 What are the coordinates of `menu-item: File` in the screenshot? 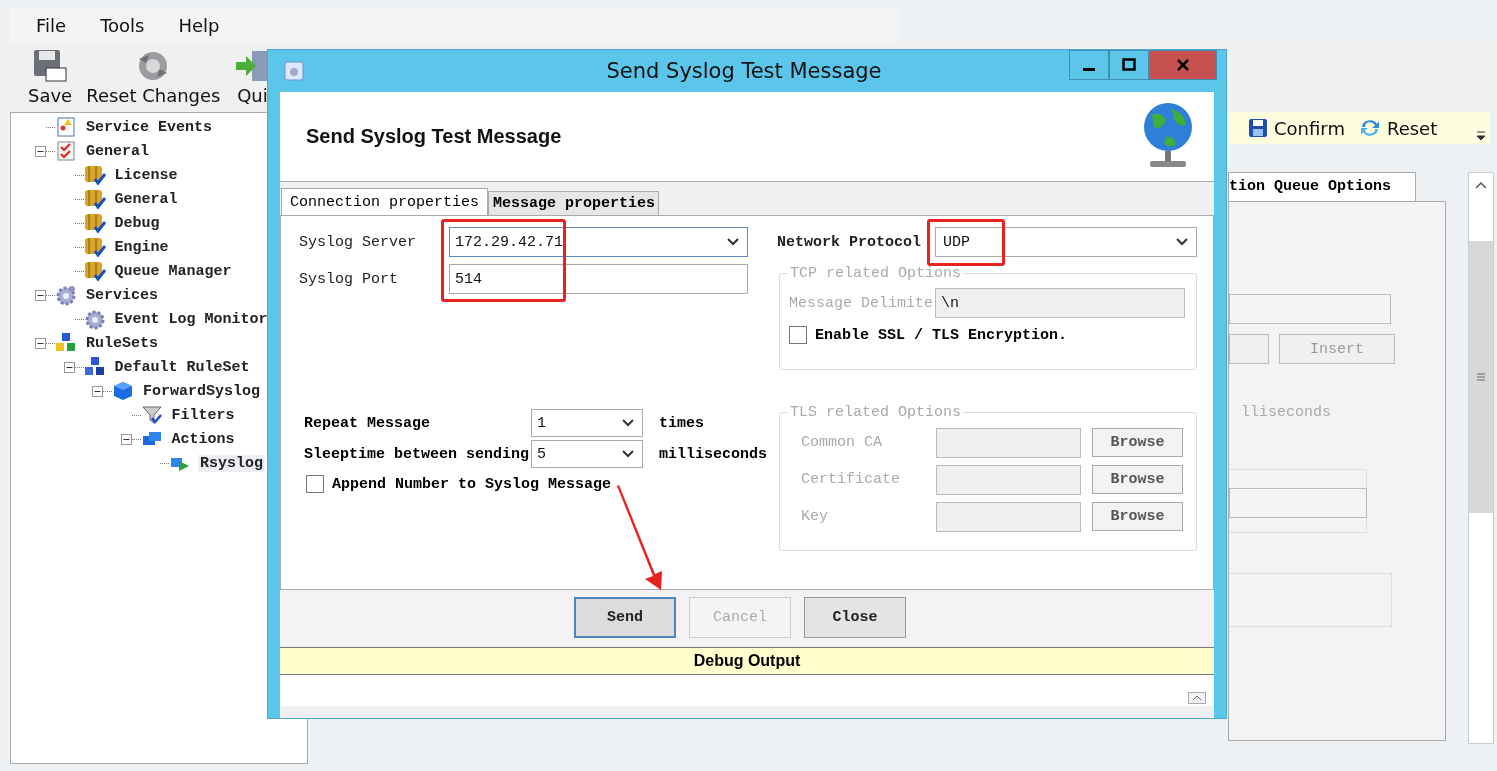 It's located at (51, 25).